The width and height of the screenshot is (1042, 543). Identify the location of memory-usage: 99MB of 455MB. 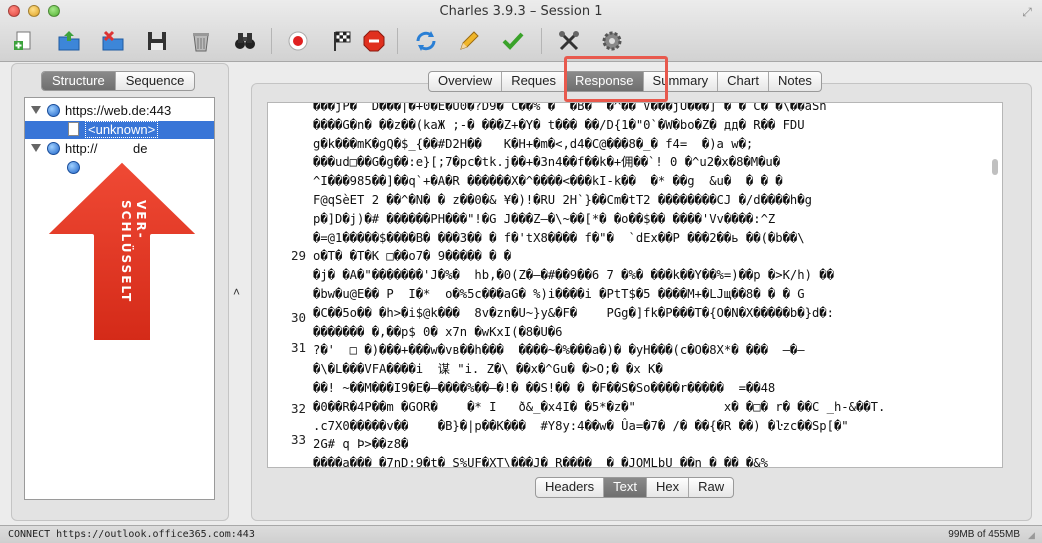
(984, 534).